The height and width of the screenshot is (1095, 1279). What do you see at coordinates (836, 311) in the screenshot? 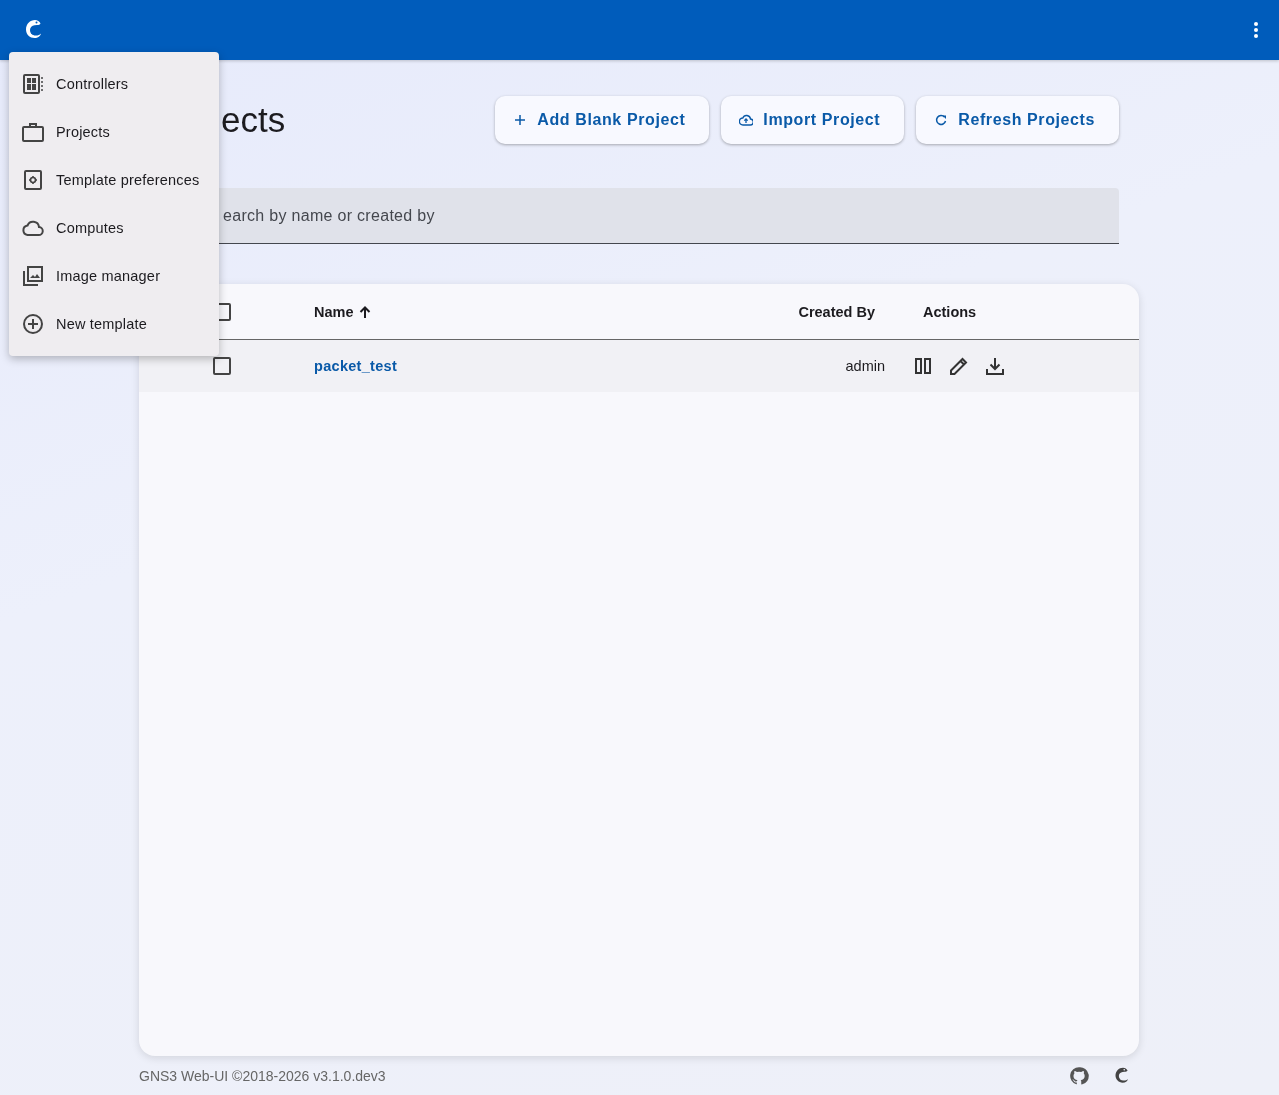
I see `column-header: Created By` at bounding box center [836, 311].